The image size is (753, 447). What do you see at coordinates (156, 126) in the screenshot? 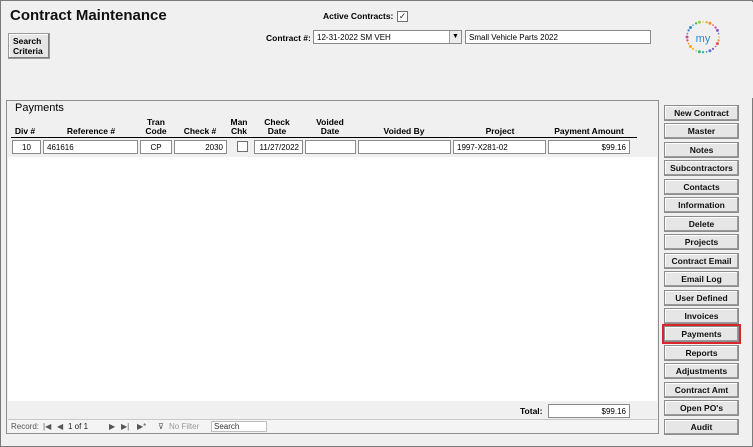
I see `column-header-tran-code: Tran Code` at bounding box center [156, 126].